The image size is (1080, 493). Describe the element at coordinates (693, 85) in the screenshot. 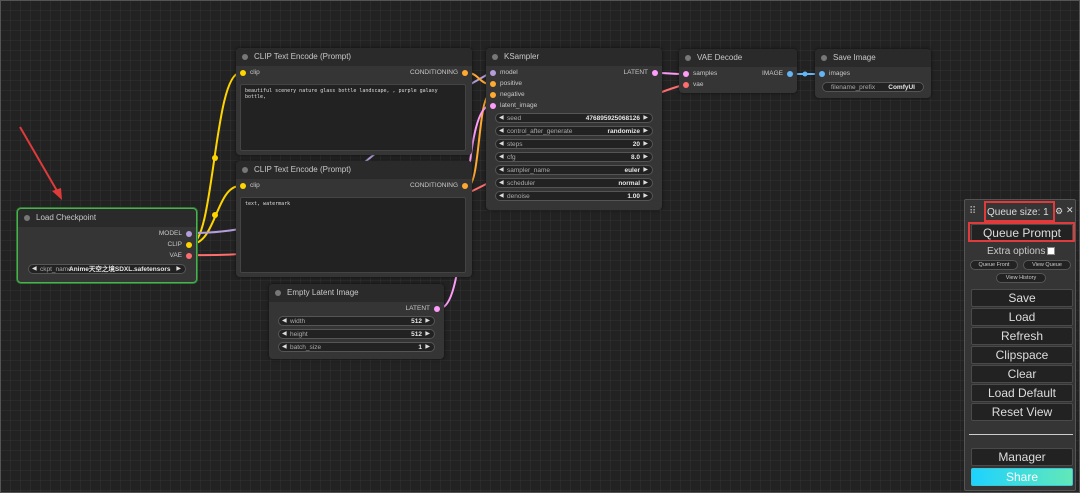

I see `input-vae: vae` at that location.